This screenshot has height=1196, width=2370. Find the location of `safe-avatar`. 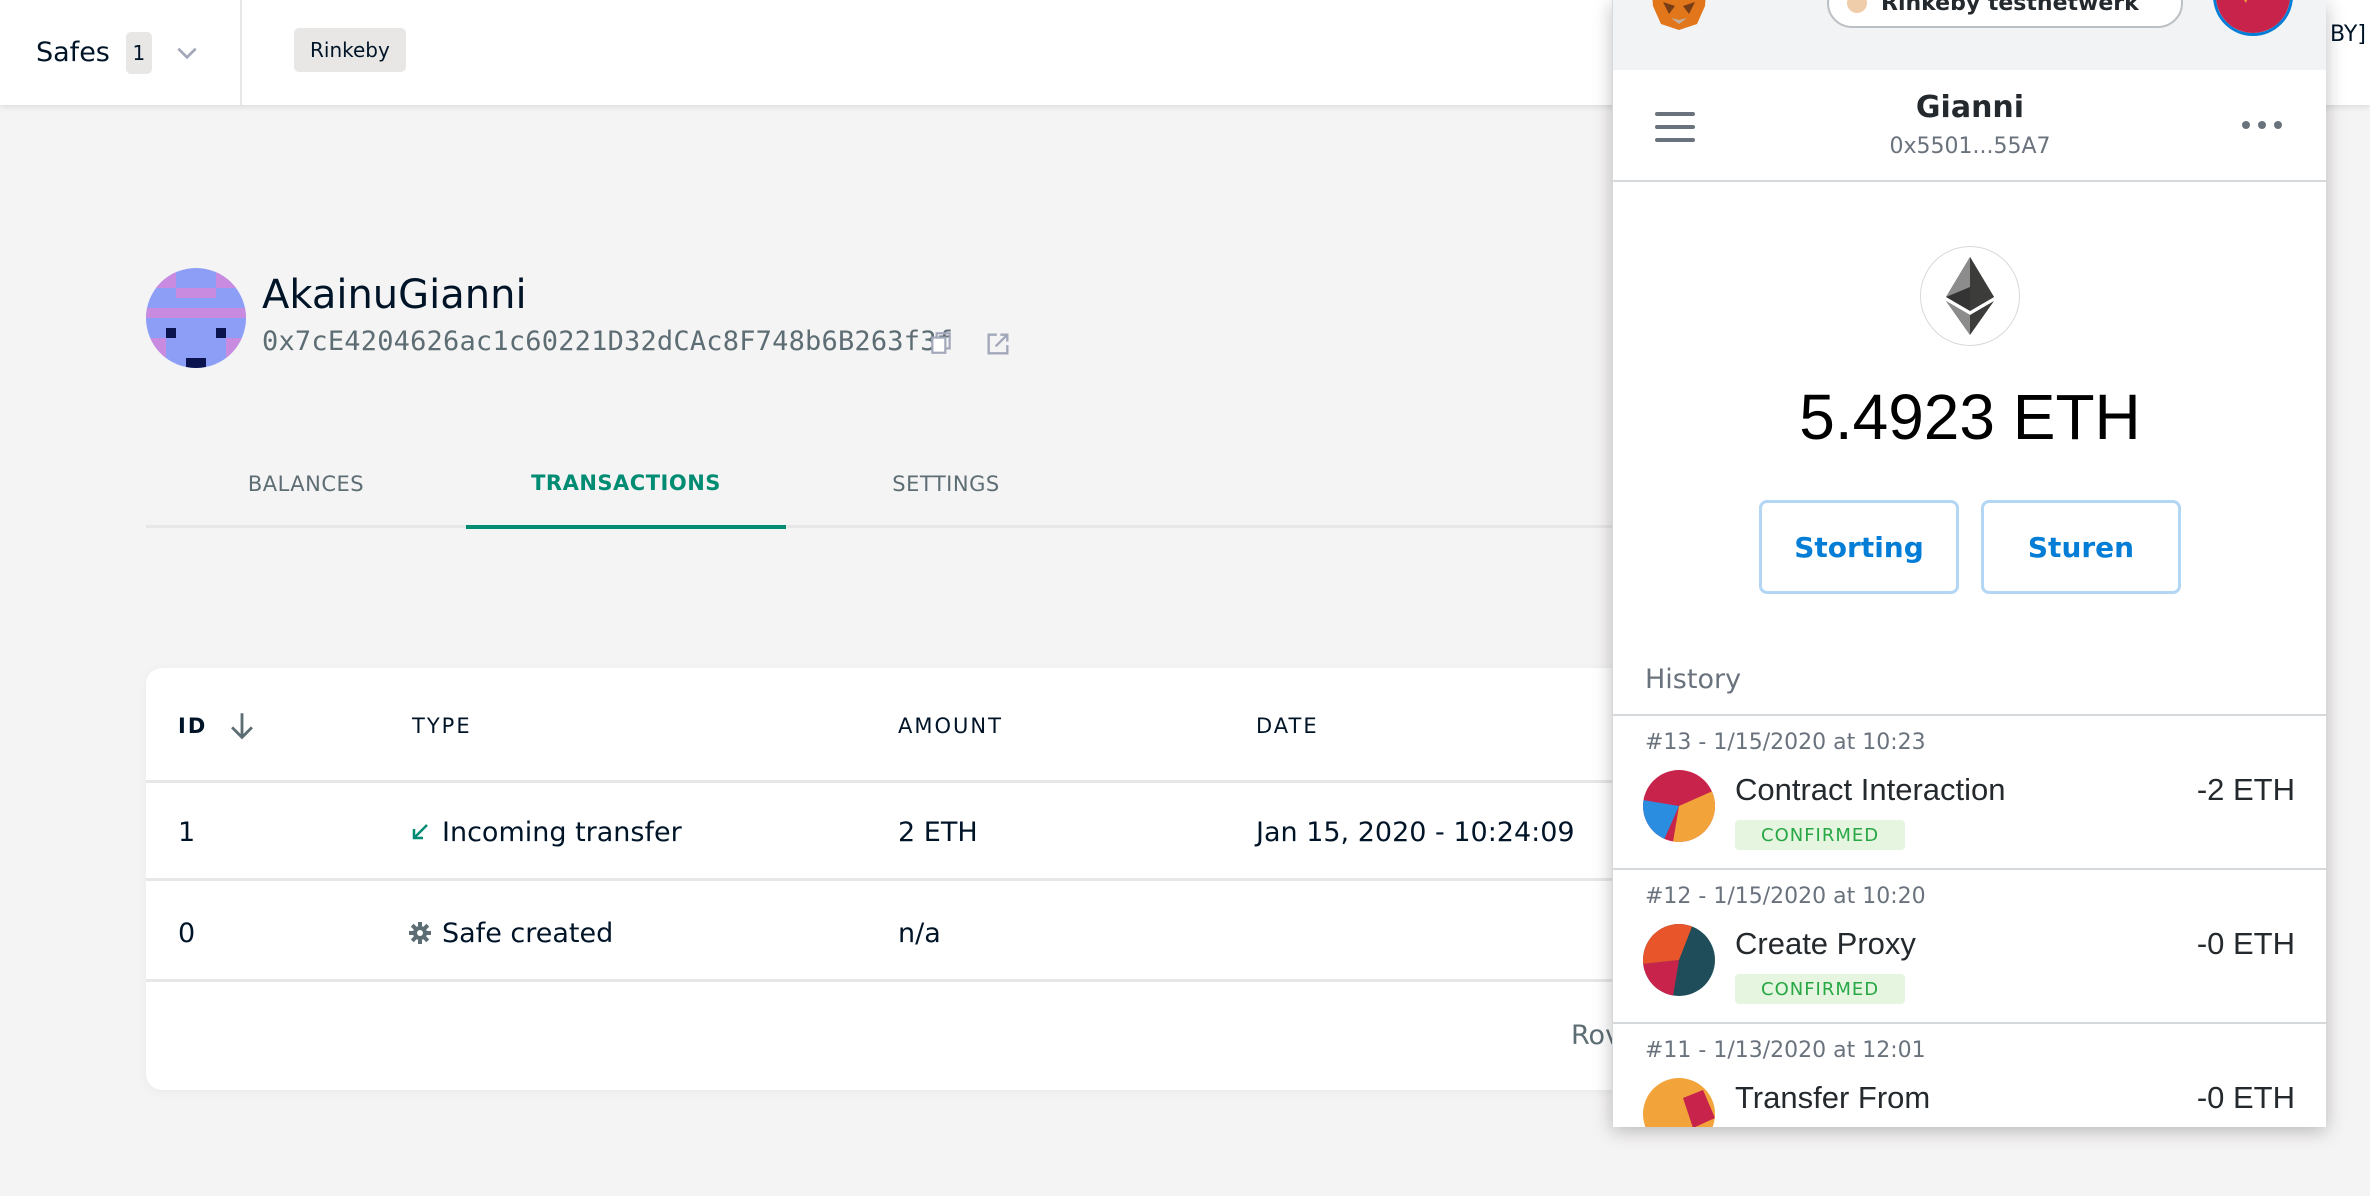

safe-avatar is located at coordinates (196, 318).